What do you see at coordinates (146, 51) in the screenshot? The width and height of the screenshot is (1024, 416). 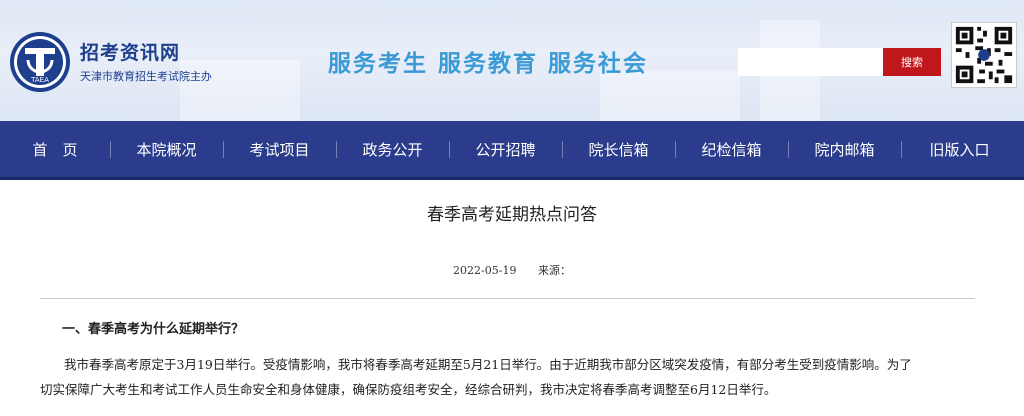 I see `site-name: 招考资讯网` at bounding box center [146, 51].